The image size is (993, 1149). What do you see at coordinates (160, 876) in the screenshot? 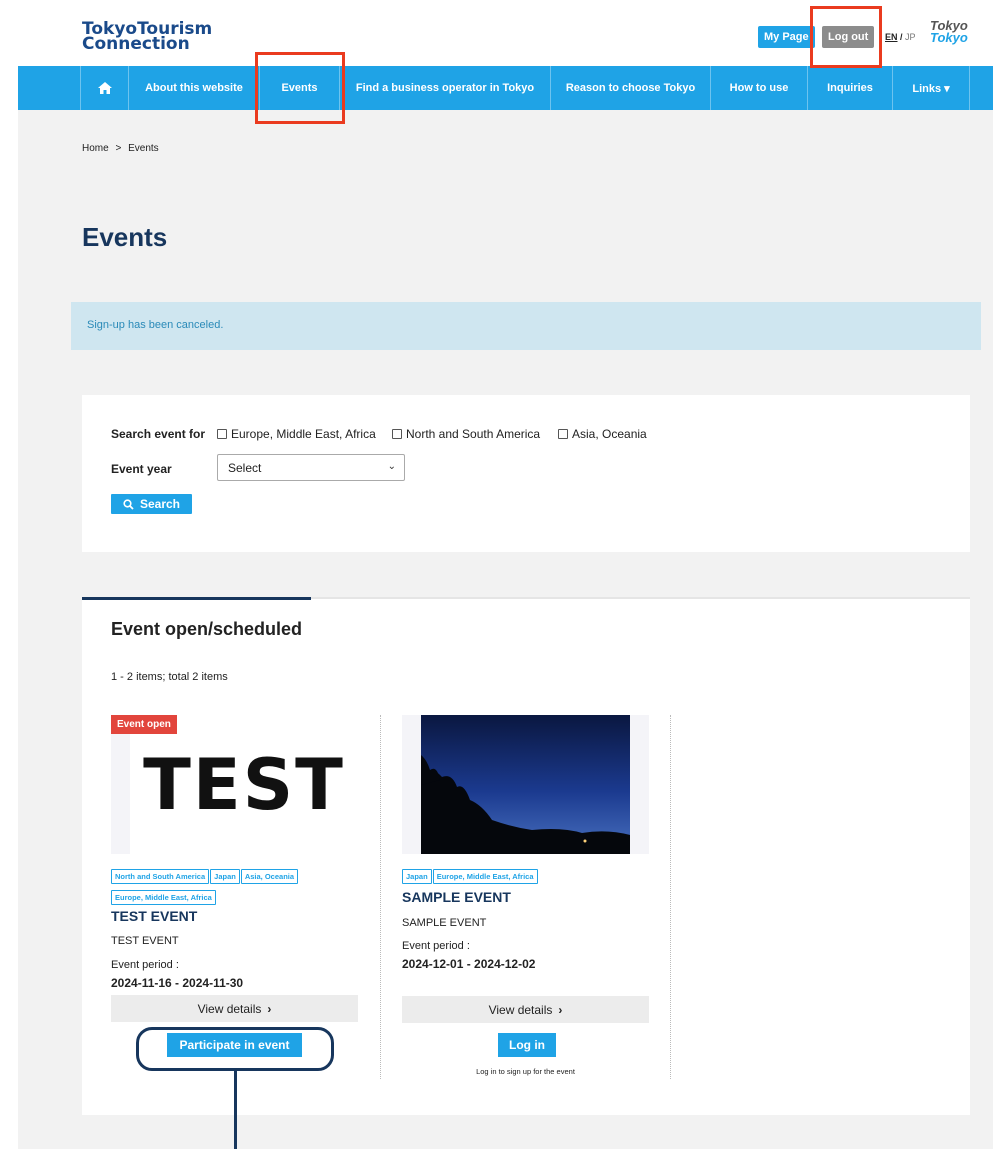
I see `region-tag: North and South America` at bounding box center [160, 876].